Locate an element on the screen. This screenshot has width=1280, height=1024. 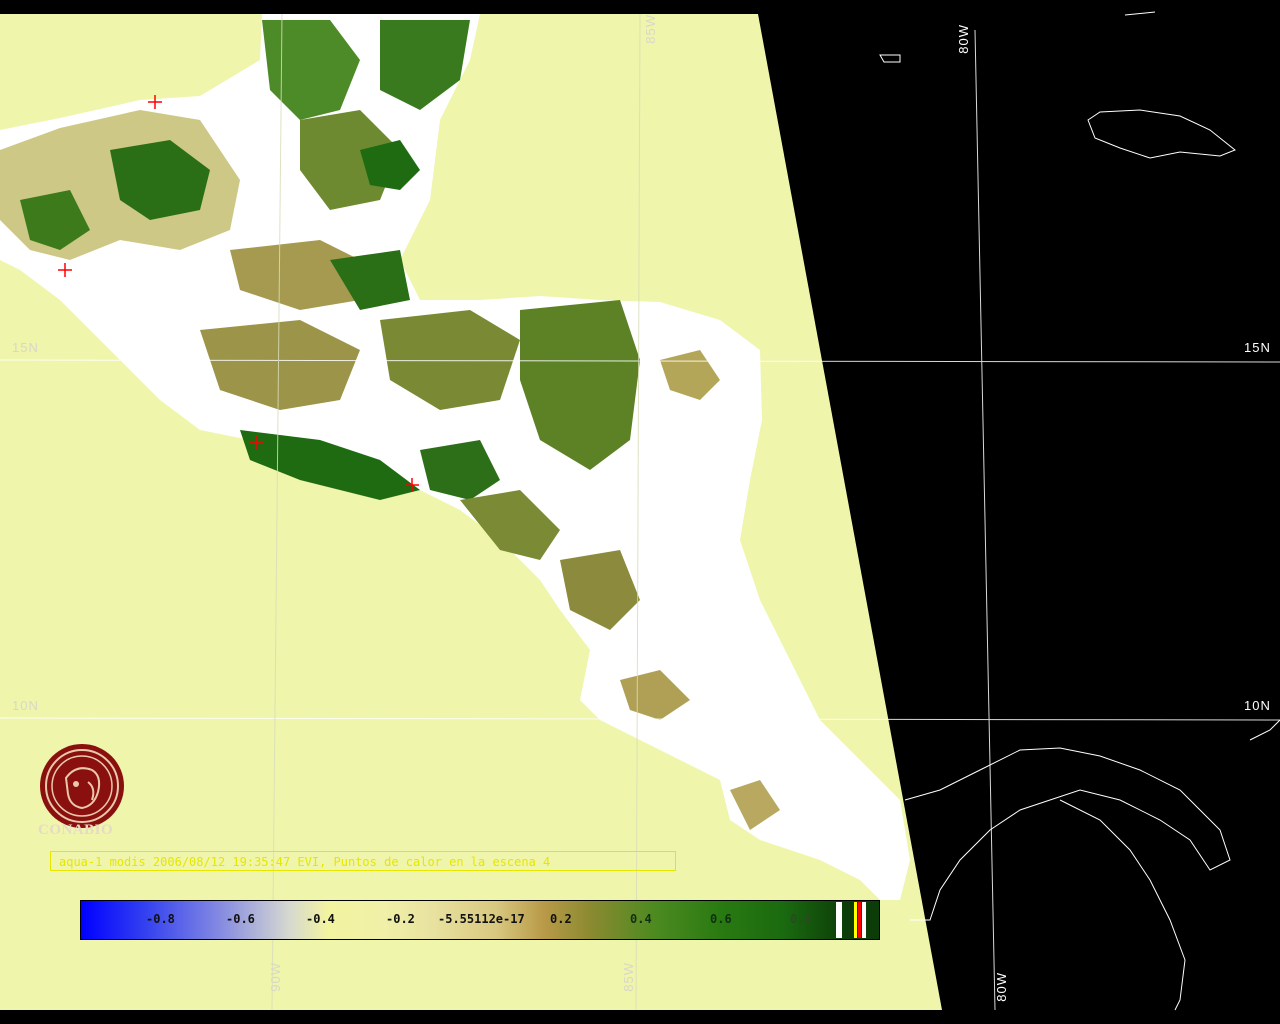
colorbar-tick-label: 0.8 is located at coordinates (801, 919).